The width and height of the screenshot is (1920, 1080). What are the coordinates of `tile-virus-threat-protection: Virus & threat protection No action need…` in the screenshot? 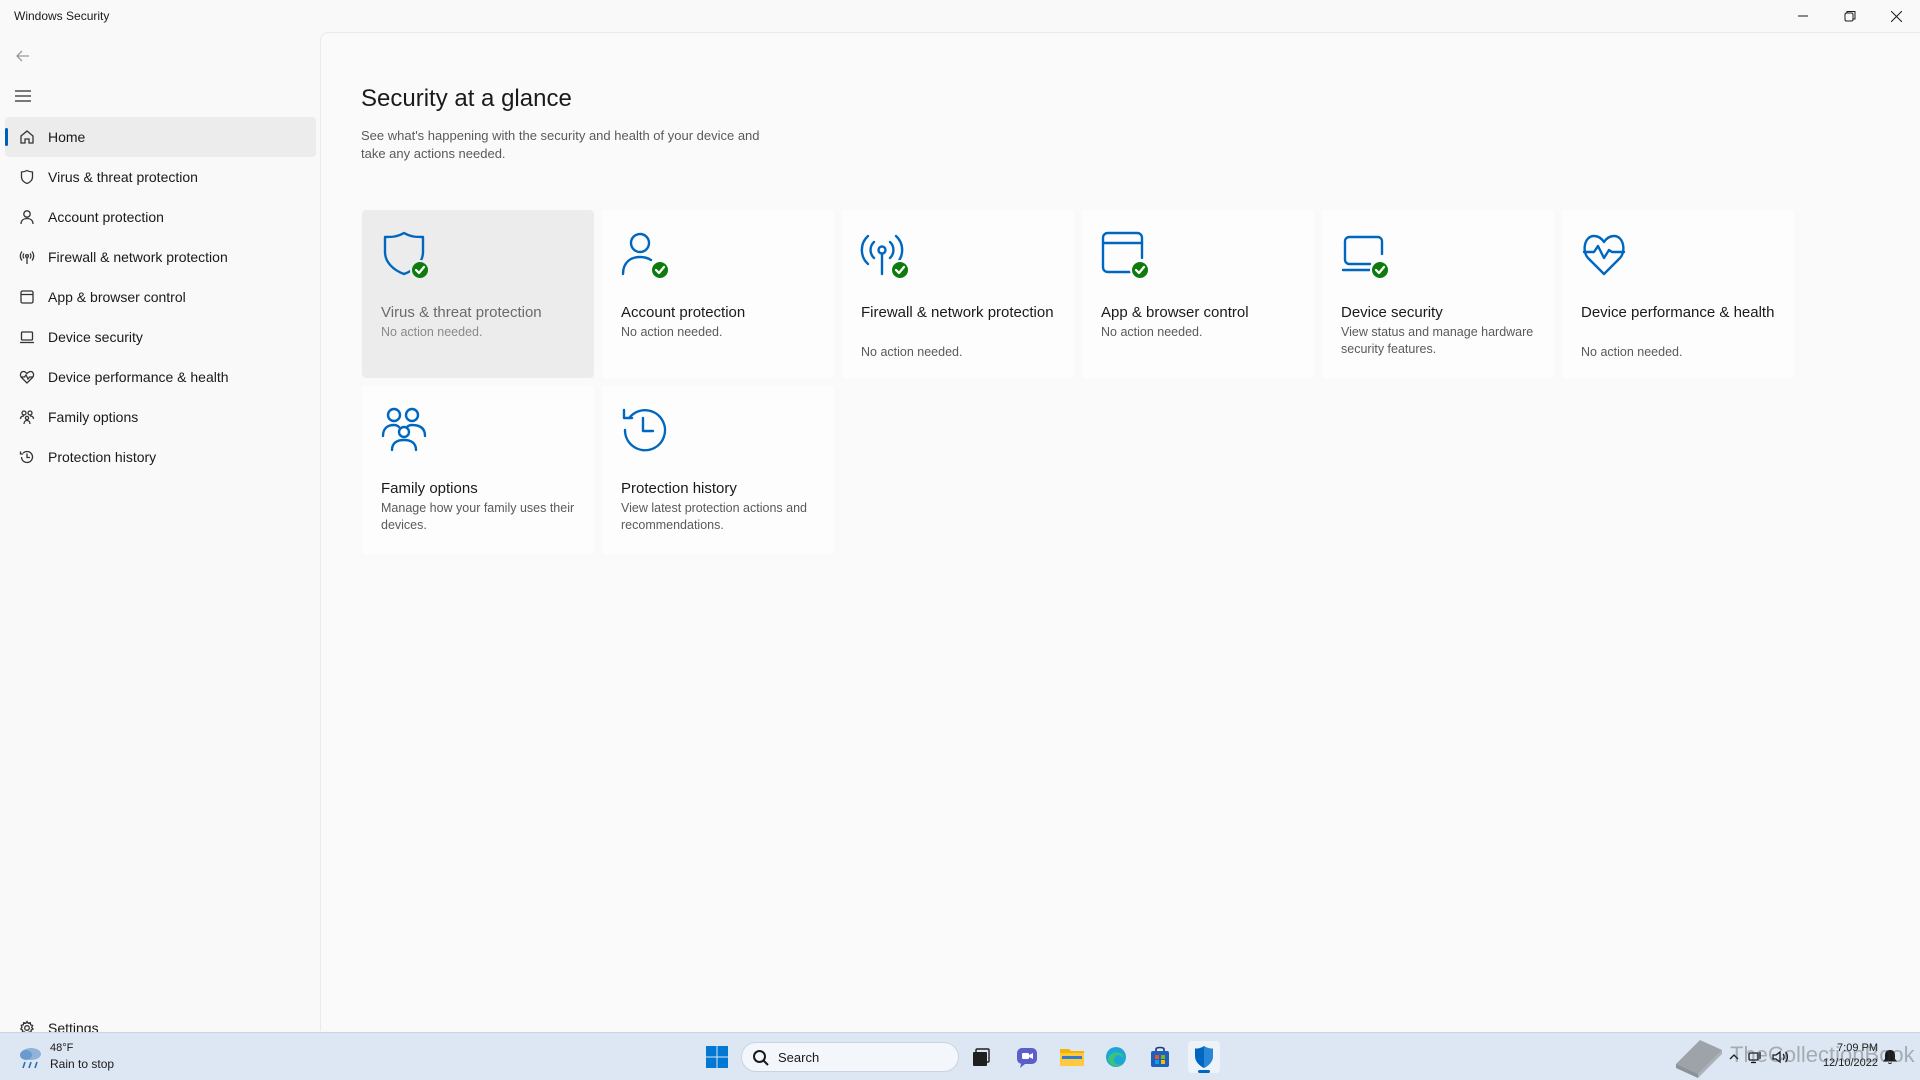 It's located at (478, 294).